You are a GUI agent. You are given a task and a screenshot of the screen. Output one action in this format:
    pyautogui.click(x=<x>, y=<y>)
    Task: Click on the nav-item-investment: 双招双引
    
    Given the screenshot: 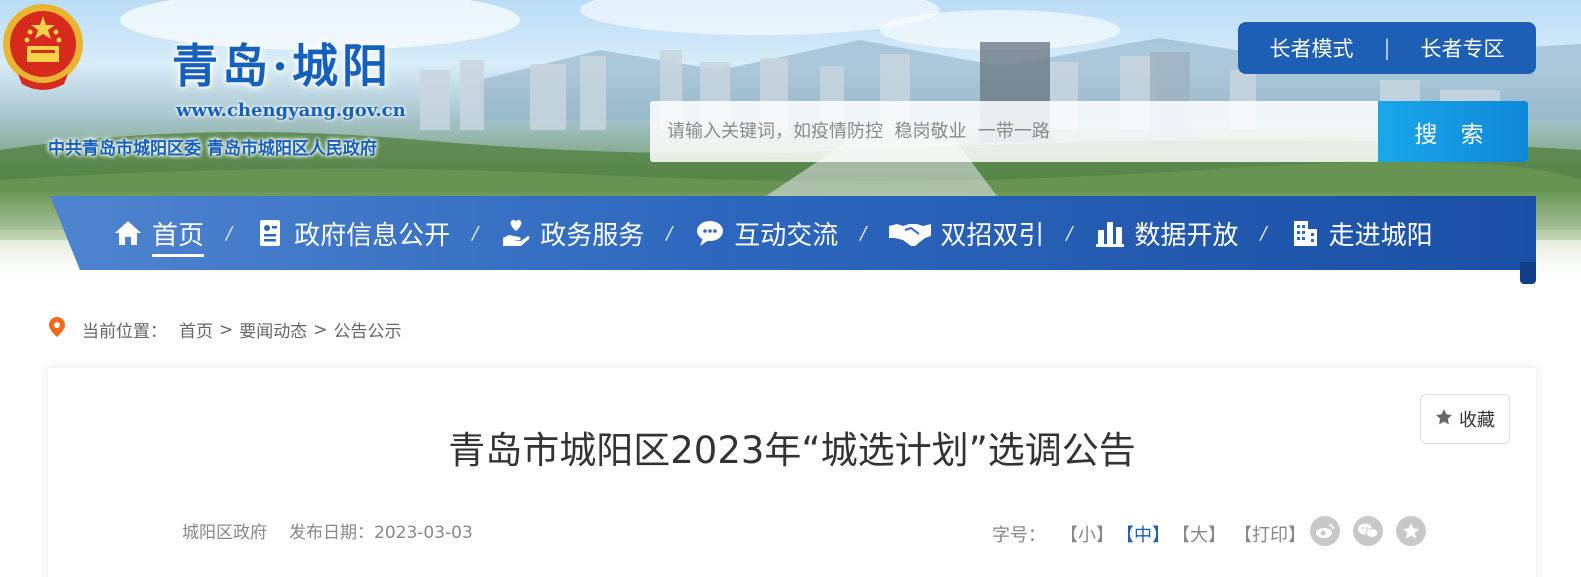 What is the action you would take?
    pyautogui.click(x=966, y=233)
    